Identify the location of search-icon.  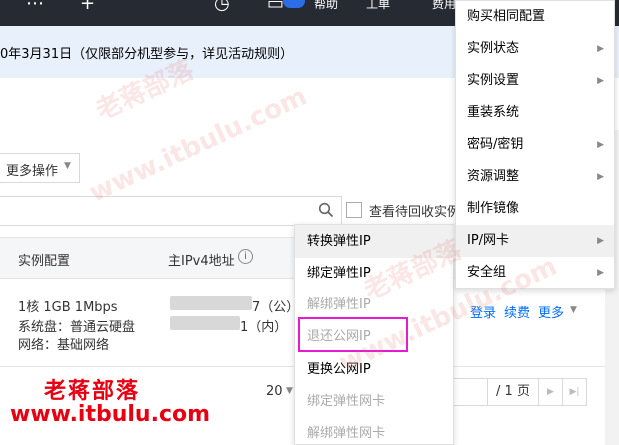
(326, 210).